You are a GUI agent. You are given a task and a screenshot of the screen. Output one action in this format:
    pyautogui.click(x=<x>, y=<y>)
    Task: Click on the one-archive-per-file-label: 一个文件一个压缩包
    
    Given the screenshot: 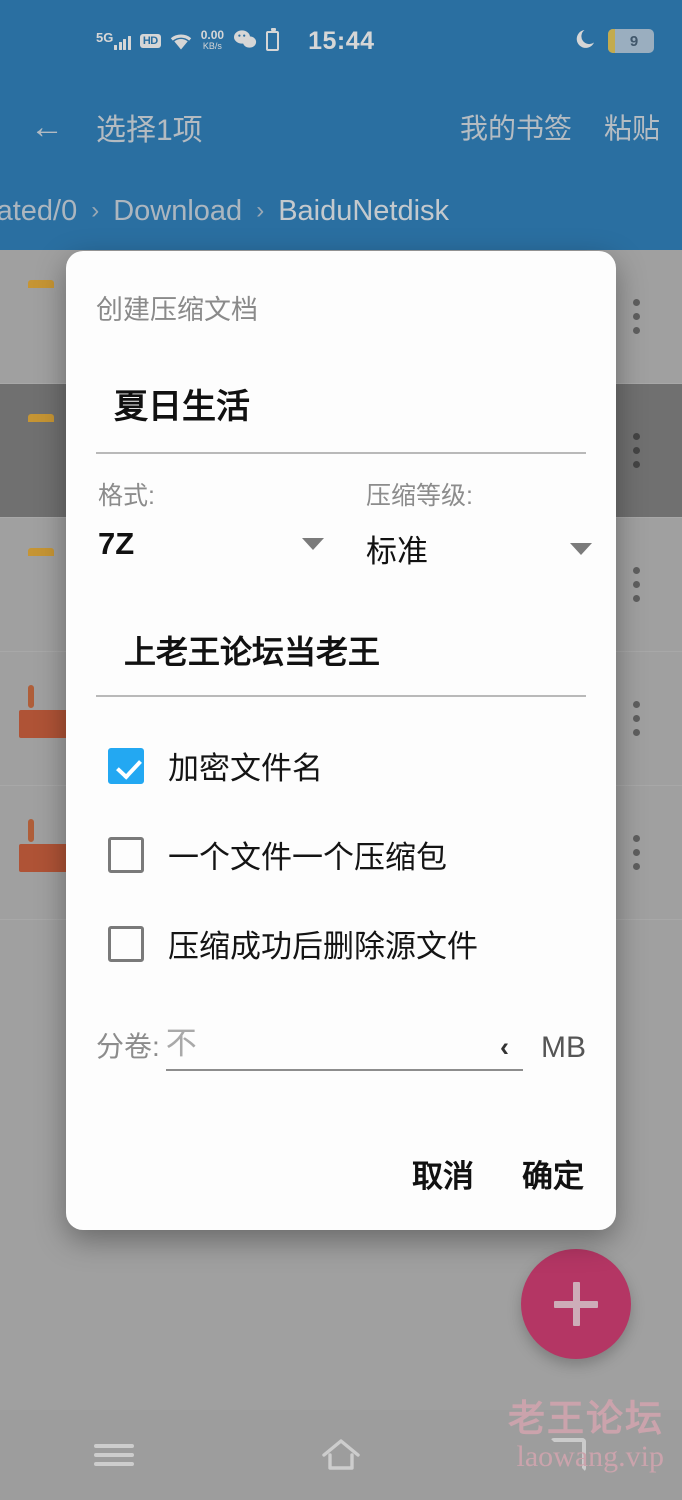 What is the action you would take?
    pyautogui.click(x=307, y=857)
    